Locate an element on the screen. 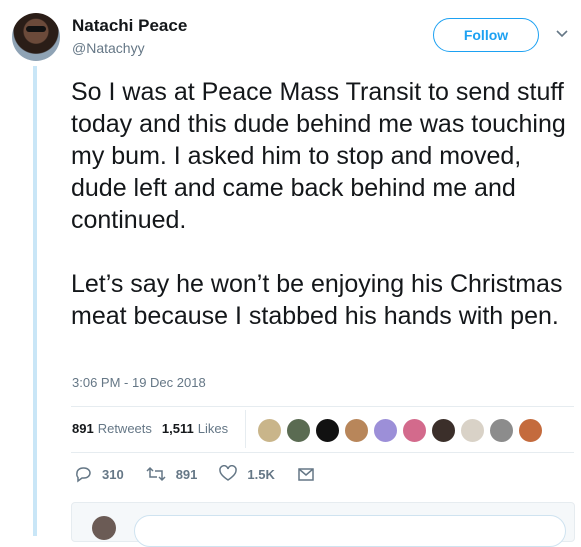  tweet-actions: 310 891 1.5K is located at coordinates (210, 474).